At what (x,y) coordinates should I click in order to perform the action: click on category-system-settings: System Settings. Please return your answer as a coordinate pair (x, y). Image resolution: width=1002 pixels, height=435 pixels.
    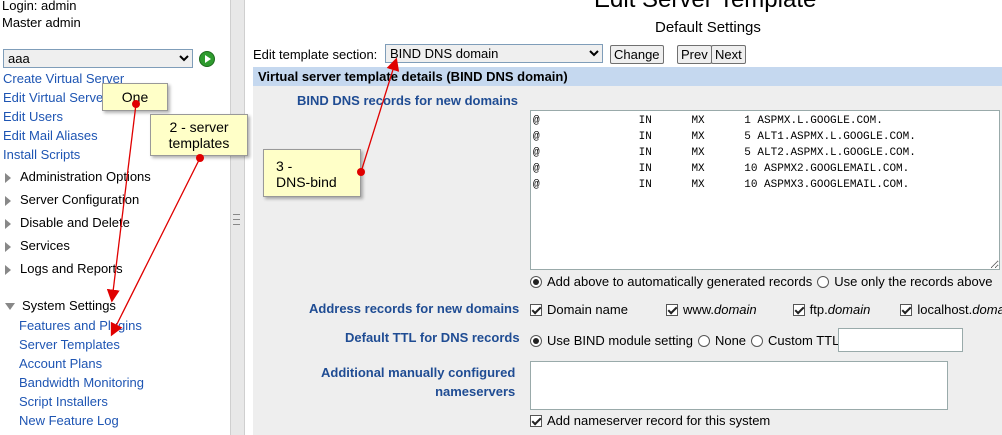
    Looking at the image, I should click on (60, 305).